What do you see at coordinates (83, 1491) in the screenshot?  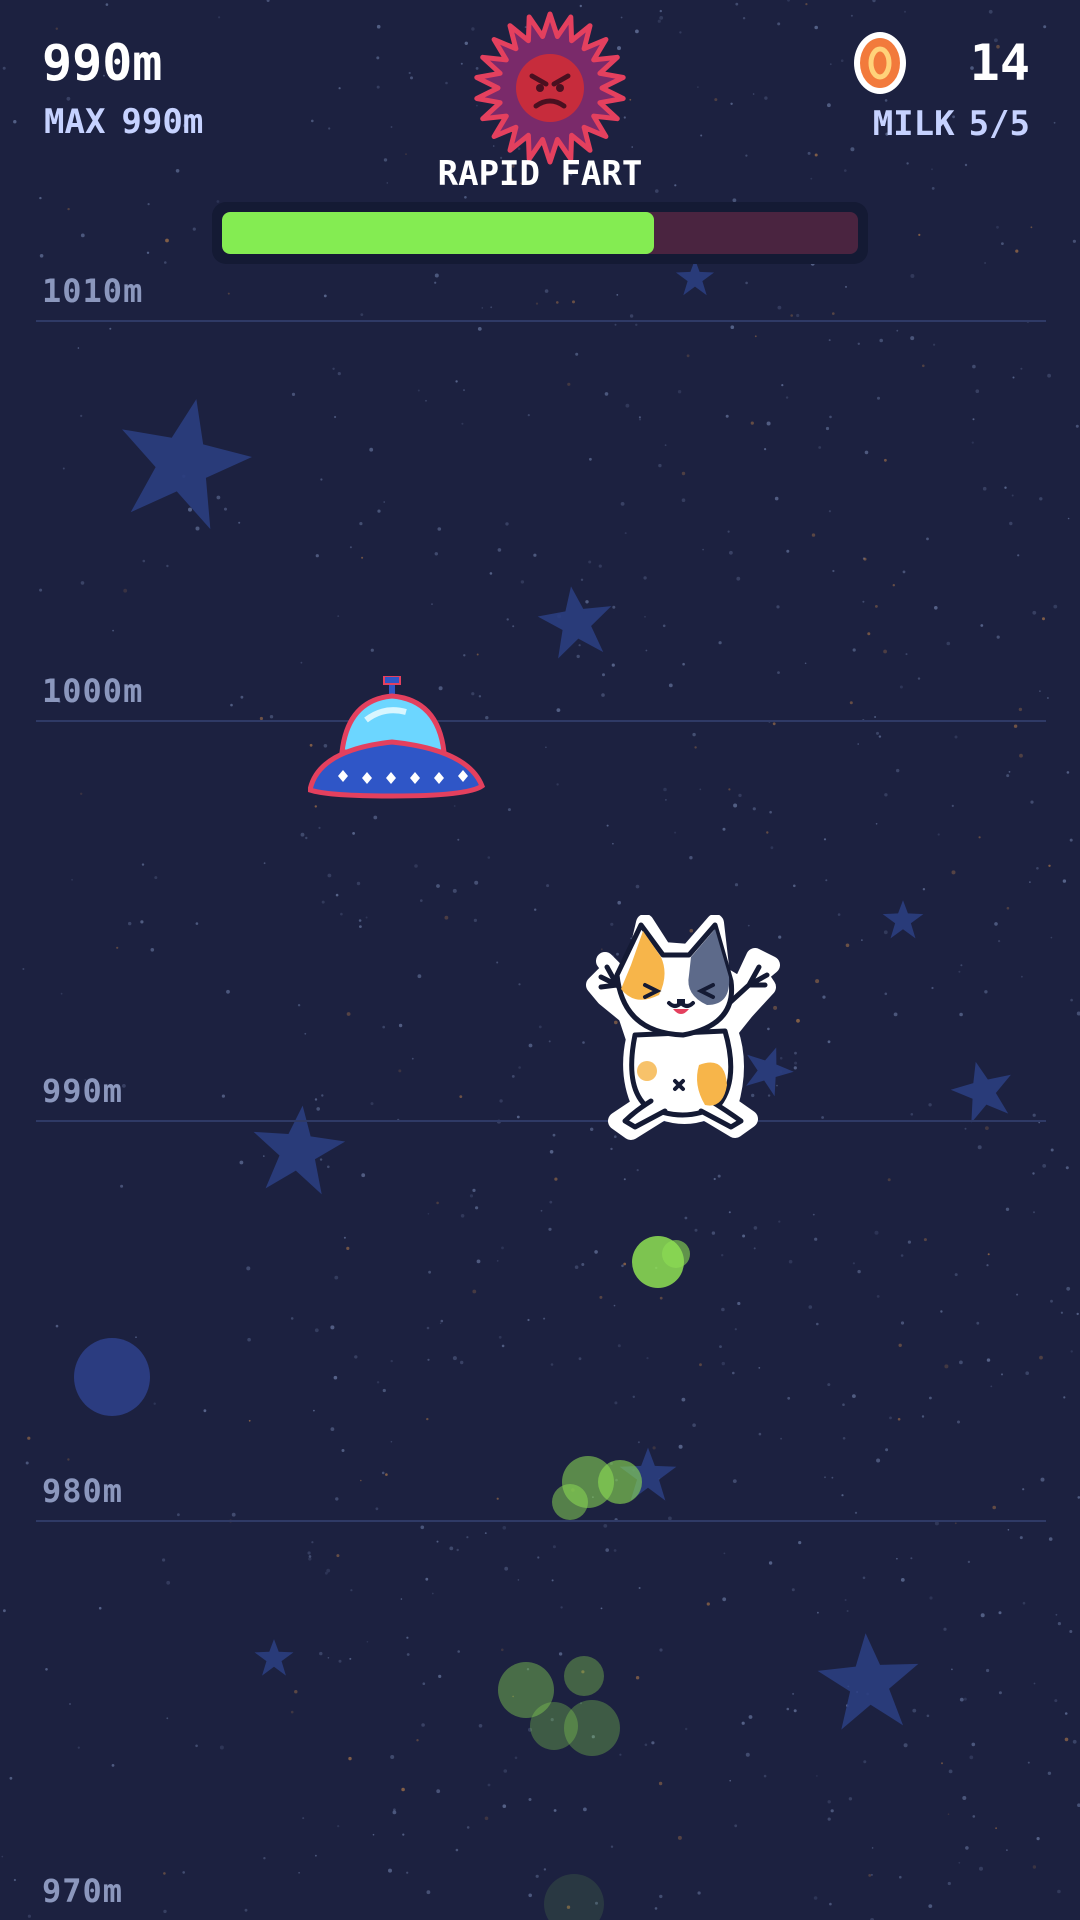 I see `altitude-label: 980m` at bounding box center [83, 1491].